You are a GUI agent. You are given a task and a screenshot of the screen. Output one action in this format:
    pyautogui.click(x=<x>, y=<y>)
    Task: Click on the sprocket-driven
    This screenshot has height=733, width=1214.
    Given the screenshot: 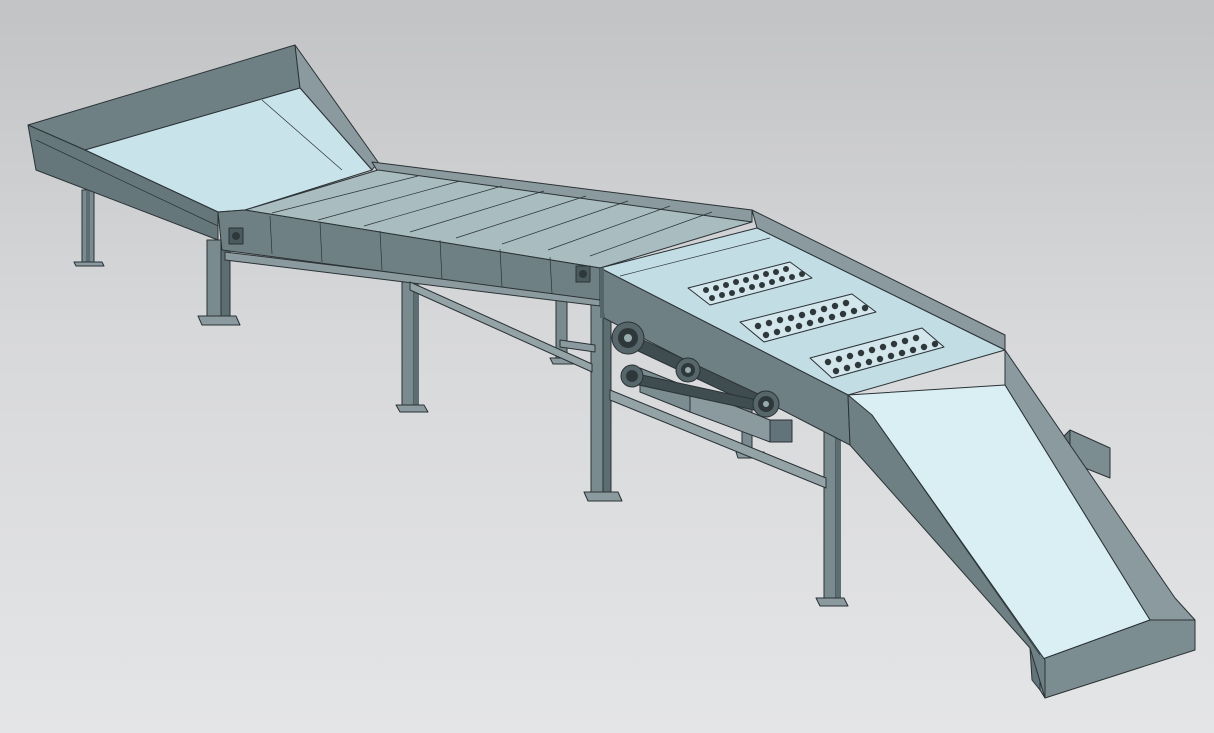 What is the action you would take?
    pyautogui.click(x=766, y=404)
    